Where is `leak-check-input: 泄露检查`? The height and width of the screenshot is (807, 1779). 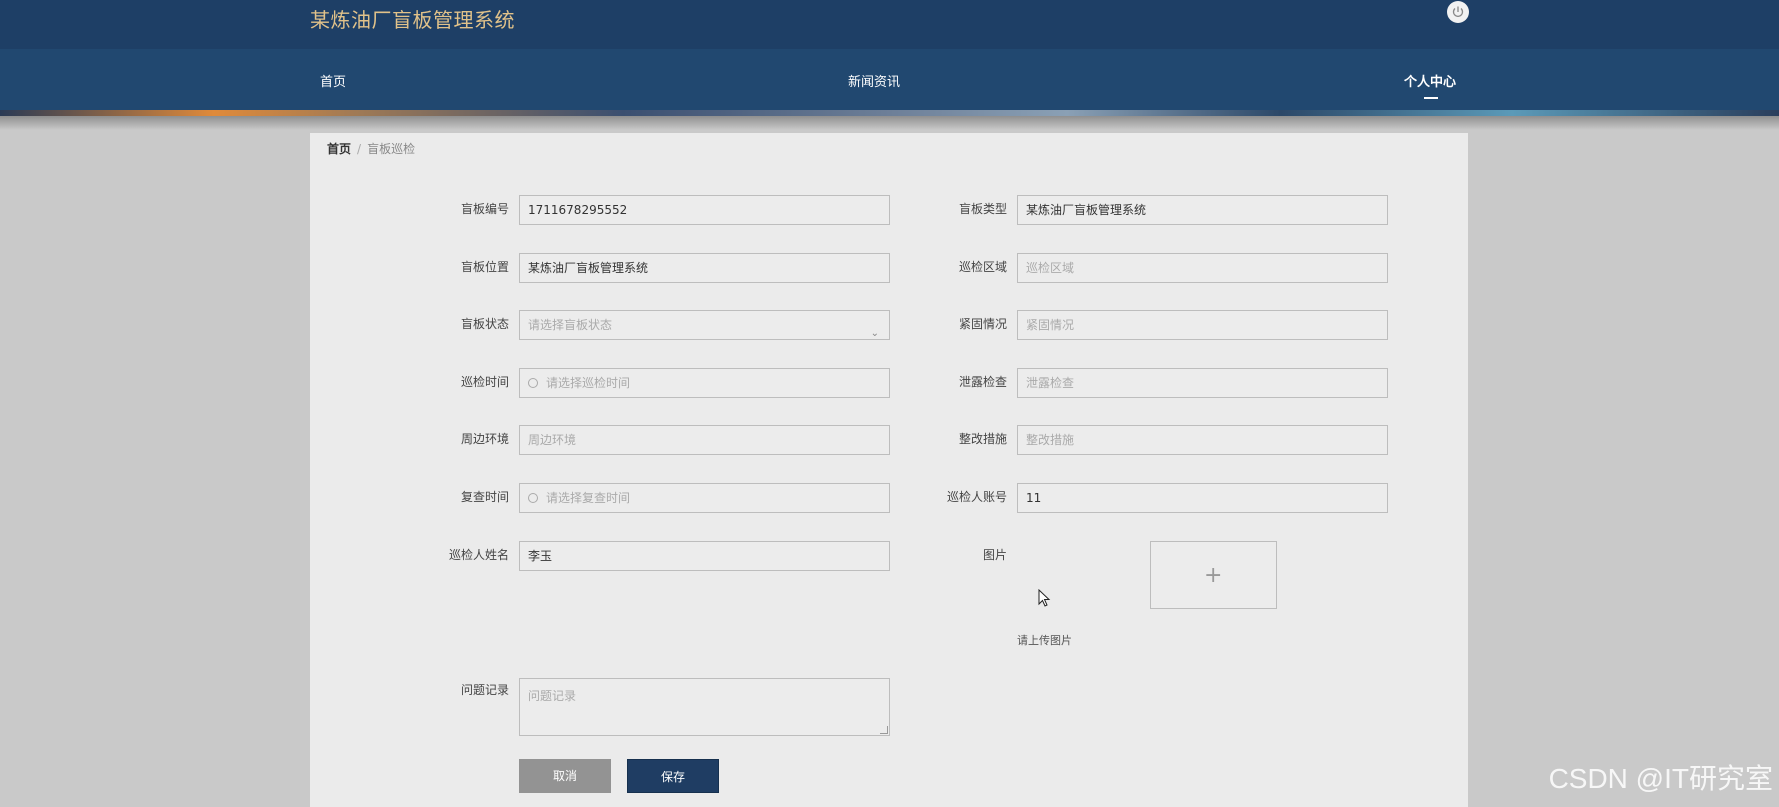 leak-check-input: 泄露检查 is located at coordinates (1202, 383).